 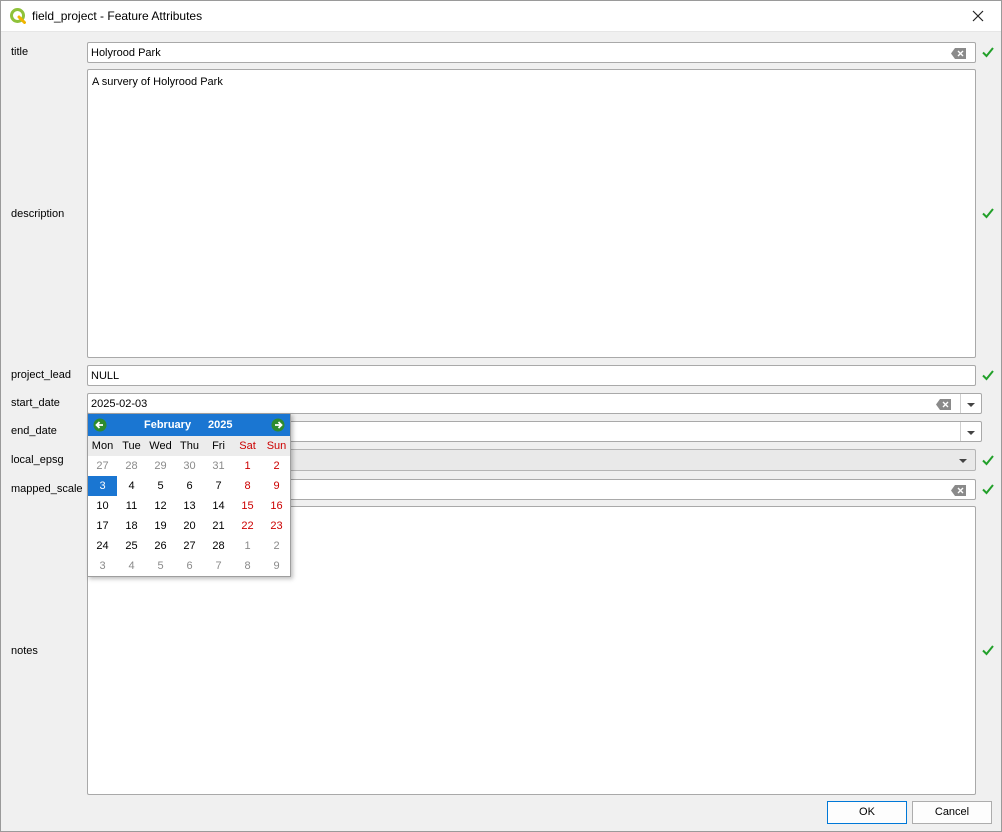 What do you see at coordinates (102, 566) in the screenshot?
I see `calendar-day: 3` at bounding box center [102, 566].